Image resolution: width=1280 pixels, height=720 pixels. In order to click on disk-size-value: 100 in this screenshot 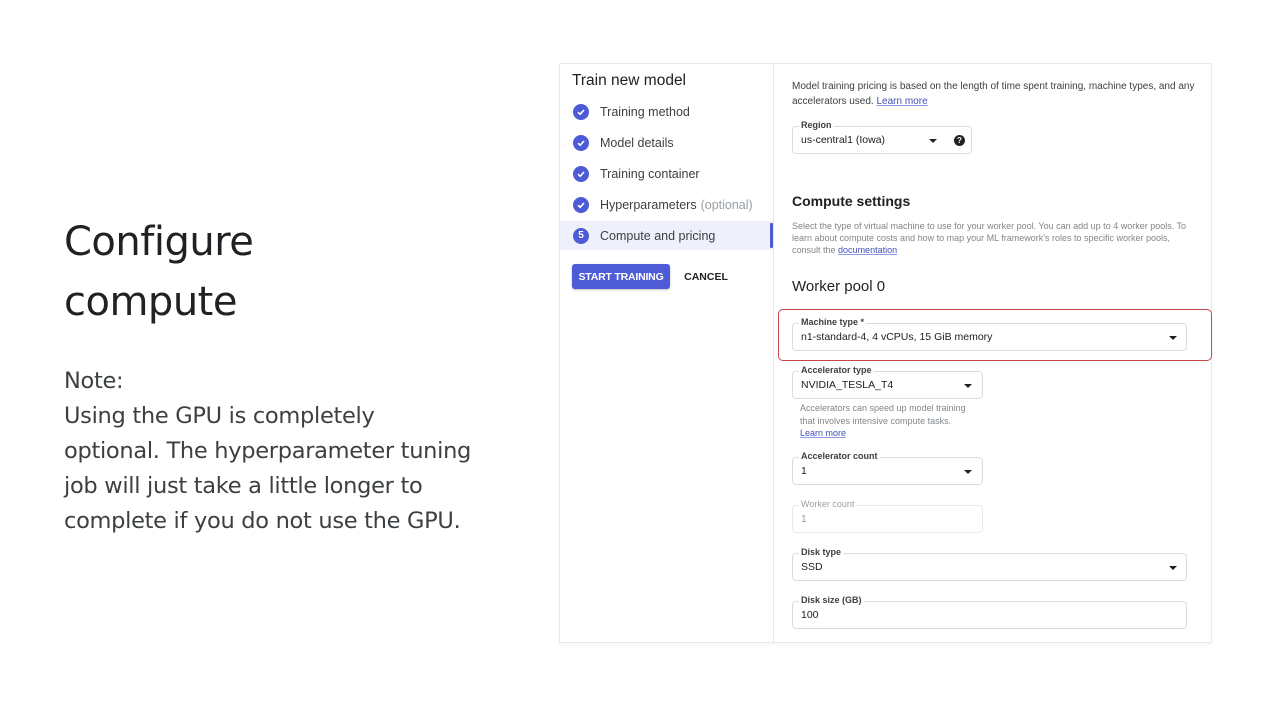, I will do `click(810, 615)`.